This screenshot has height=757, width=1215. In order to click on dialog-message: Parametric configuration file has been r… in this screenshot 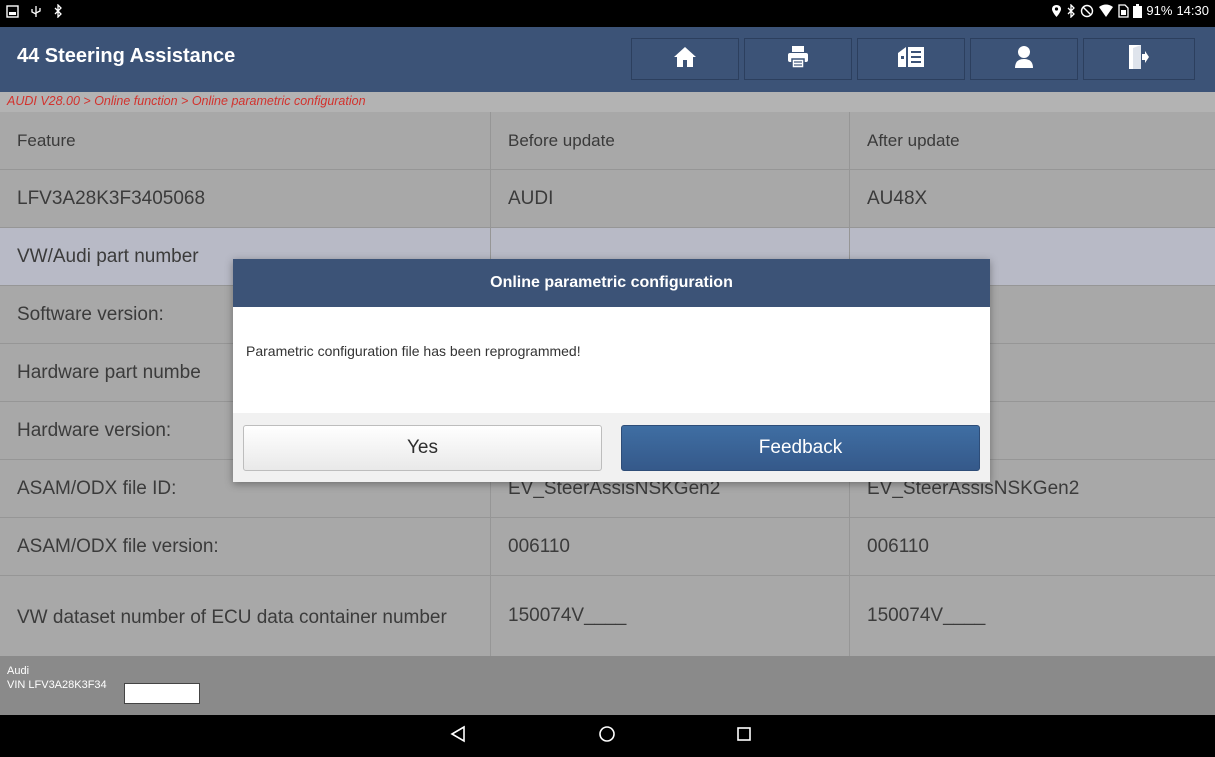, I will do `click(413, 351)`.